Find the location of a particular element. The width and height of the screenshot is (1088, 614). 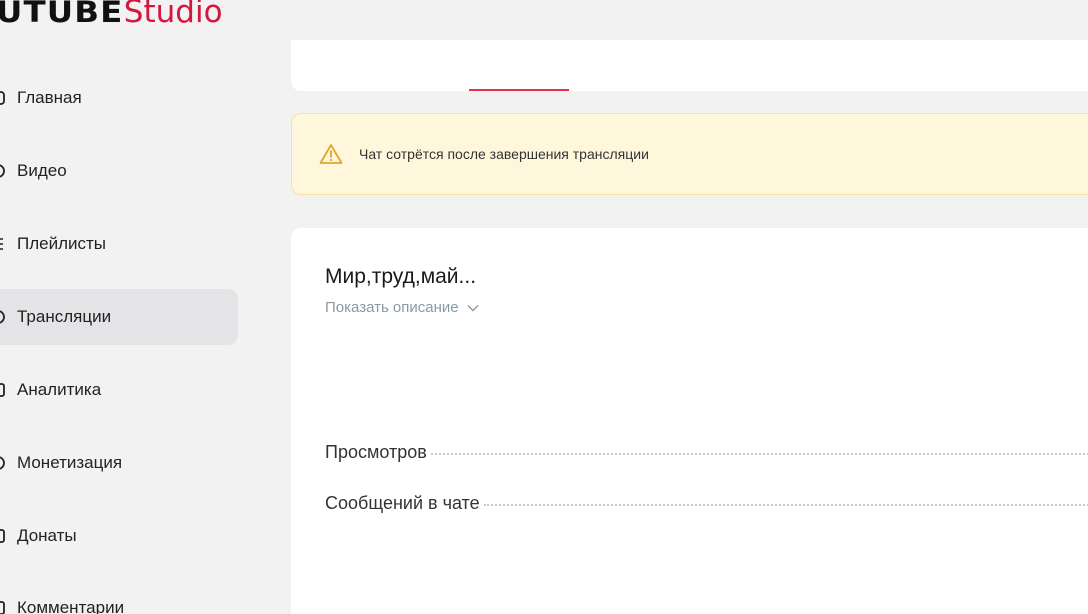

sidebar-item-label: Донаты is located at coordinates (47, 535).